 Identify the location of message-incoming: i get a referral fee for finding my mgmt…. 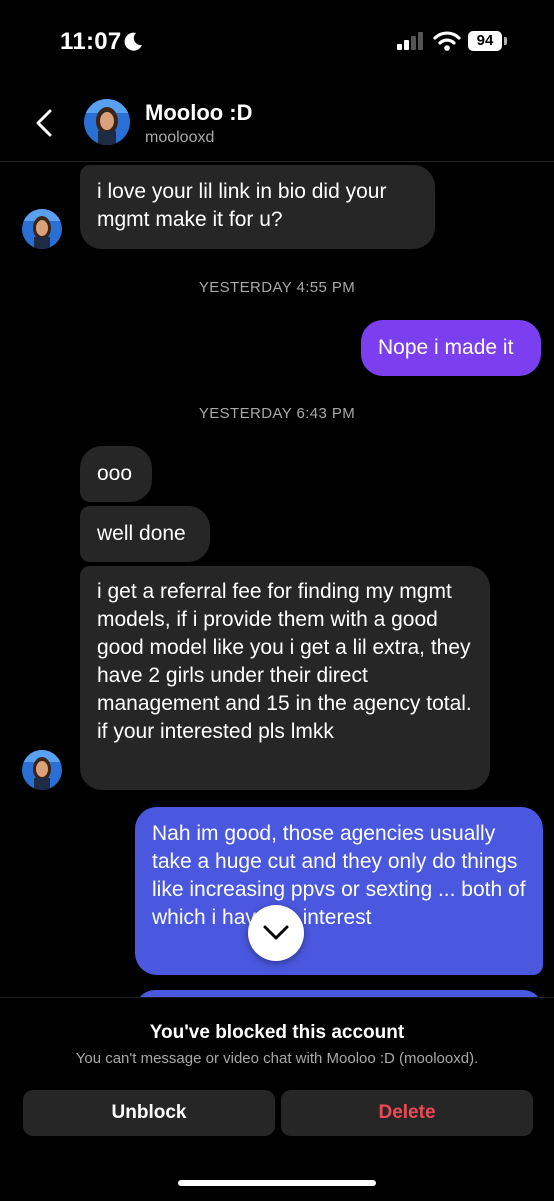
(285, 678).